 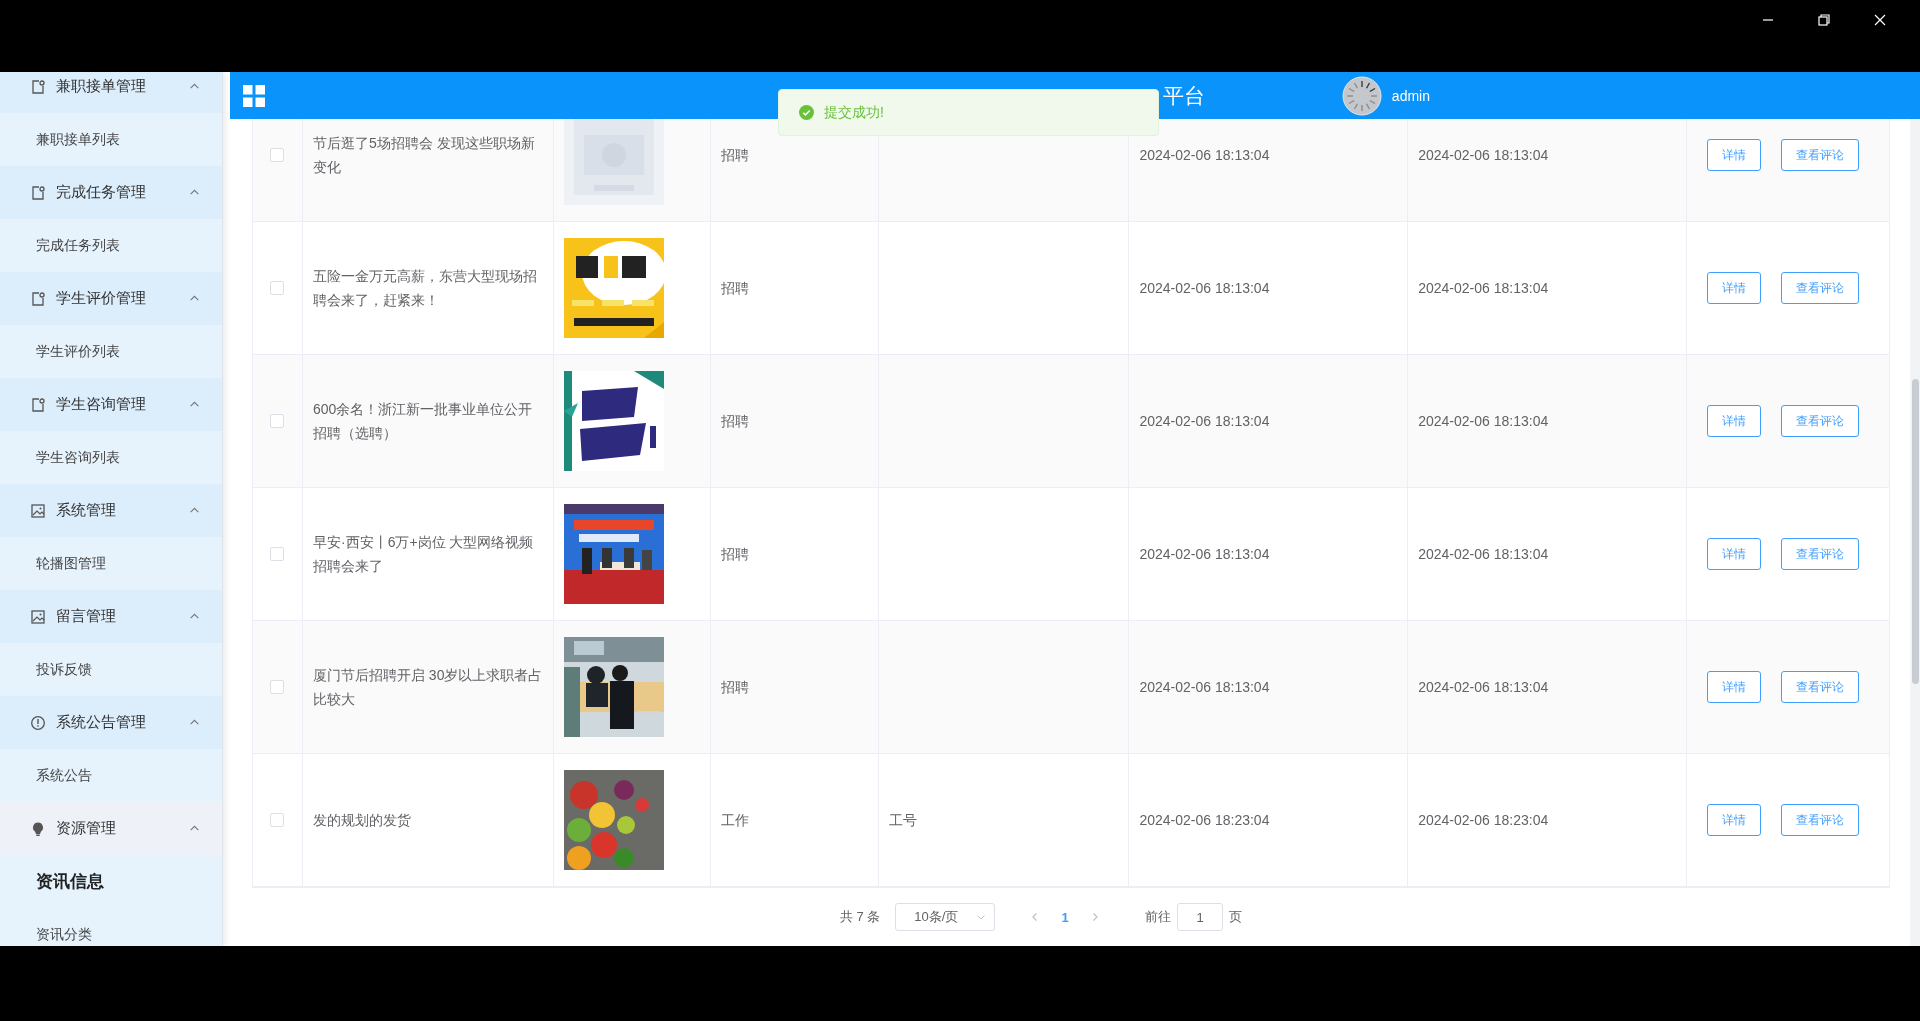 What do you see at coordinates (111, 927) in the screenshot?
I see `menu-item: 资讯分类` at bounding box center [111, 927].